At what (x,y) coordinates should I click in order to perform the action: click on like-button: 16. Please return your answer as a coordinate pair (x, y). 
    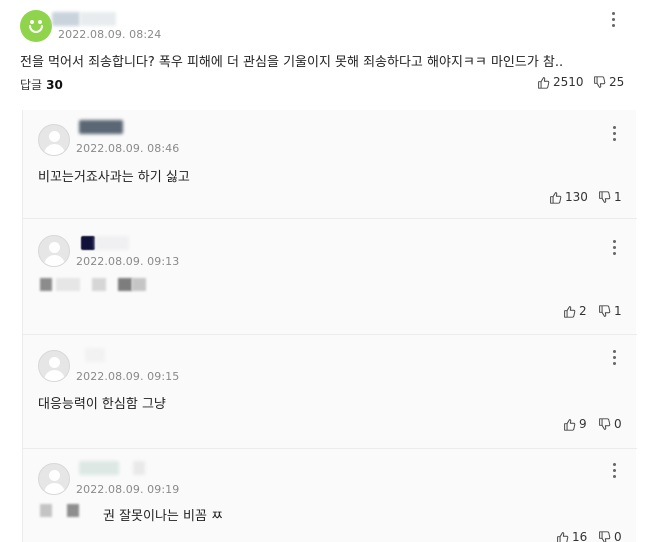
    Looking at the image, I should click on (571, 536).